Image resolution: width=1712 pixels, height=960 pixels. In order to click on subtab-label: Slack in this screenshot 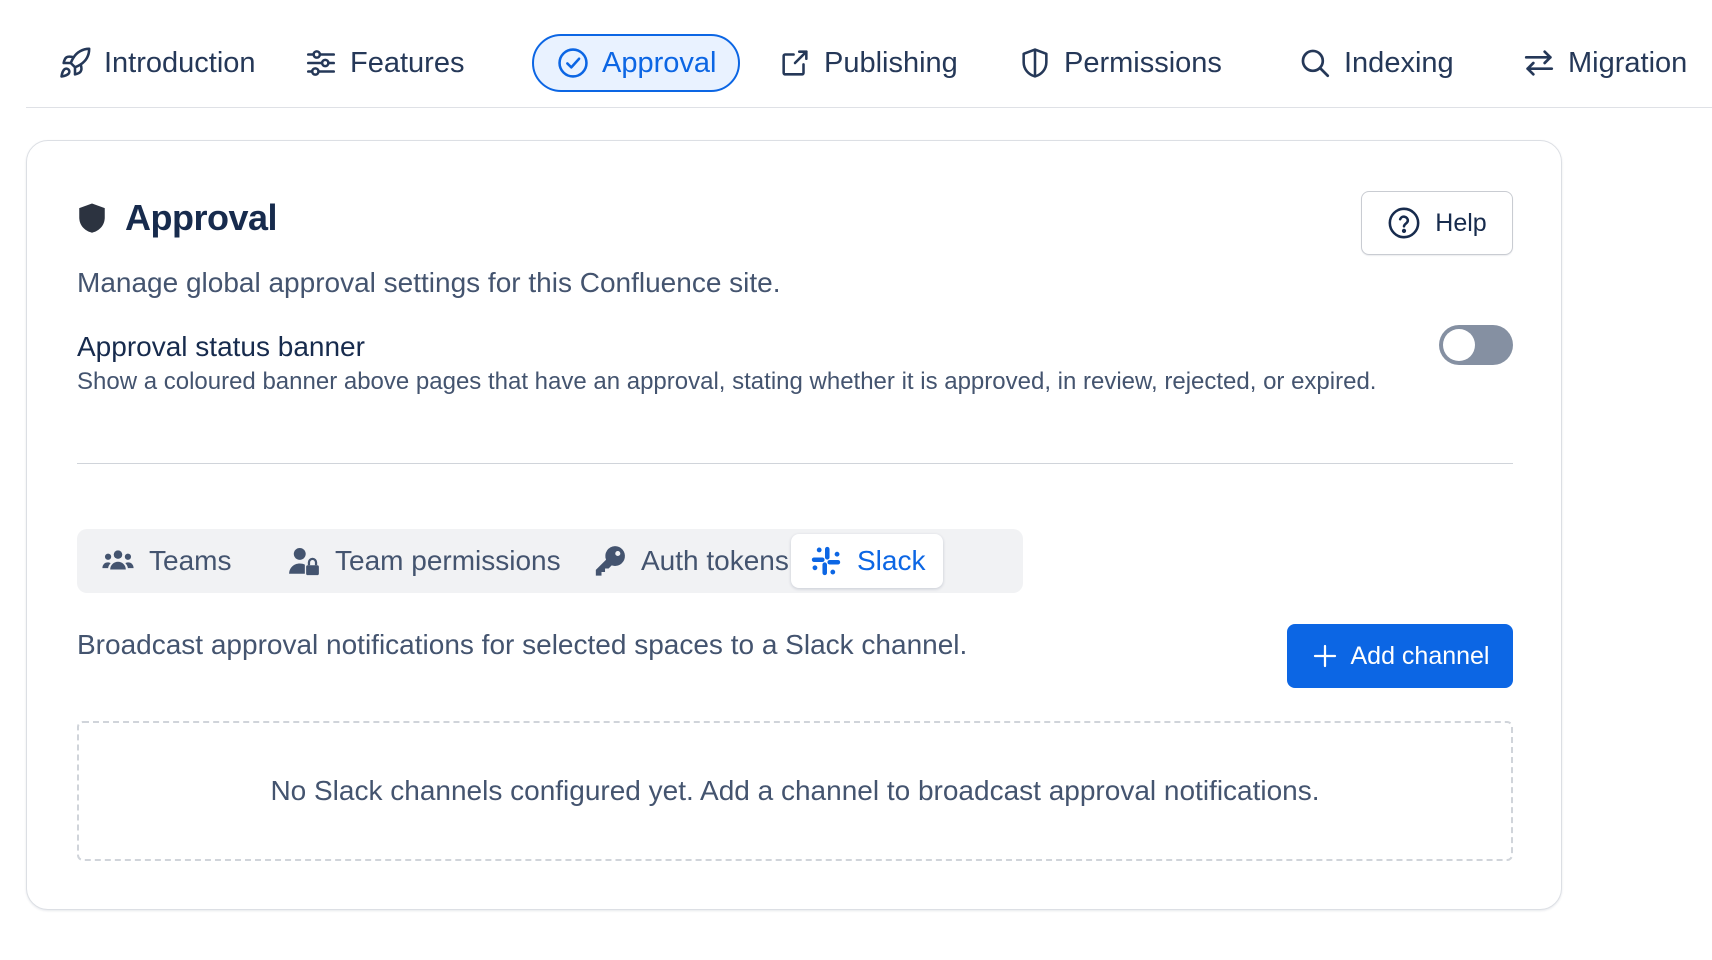, I will do `click(891, 560)`.